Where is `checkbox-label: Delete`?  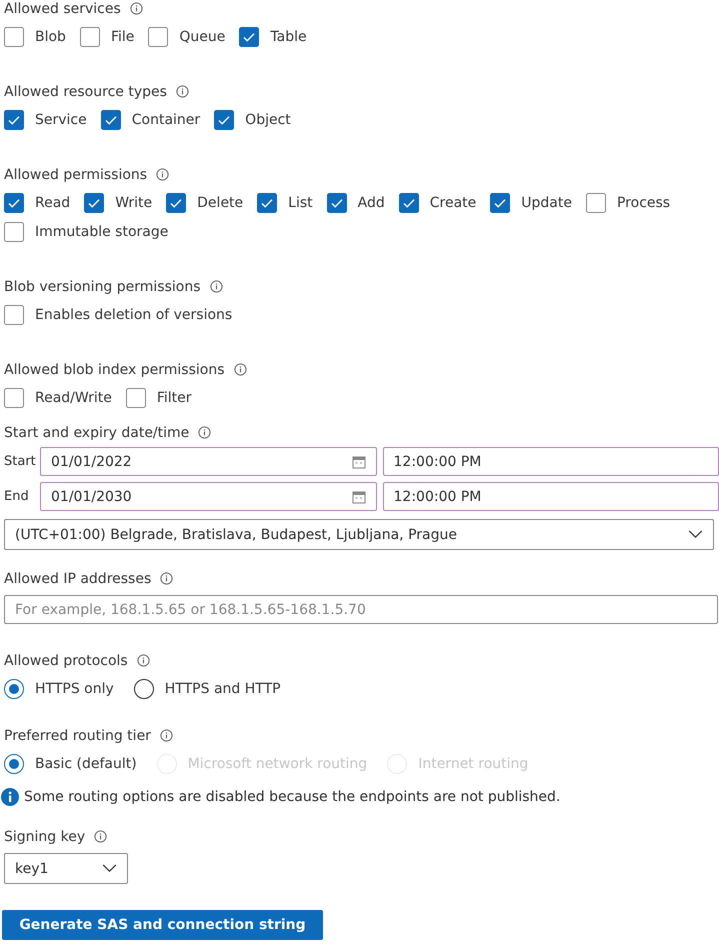 checkbox-label: Delete is located at coordinates (220, 203).